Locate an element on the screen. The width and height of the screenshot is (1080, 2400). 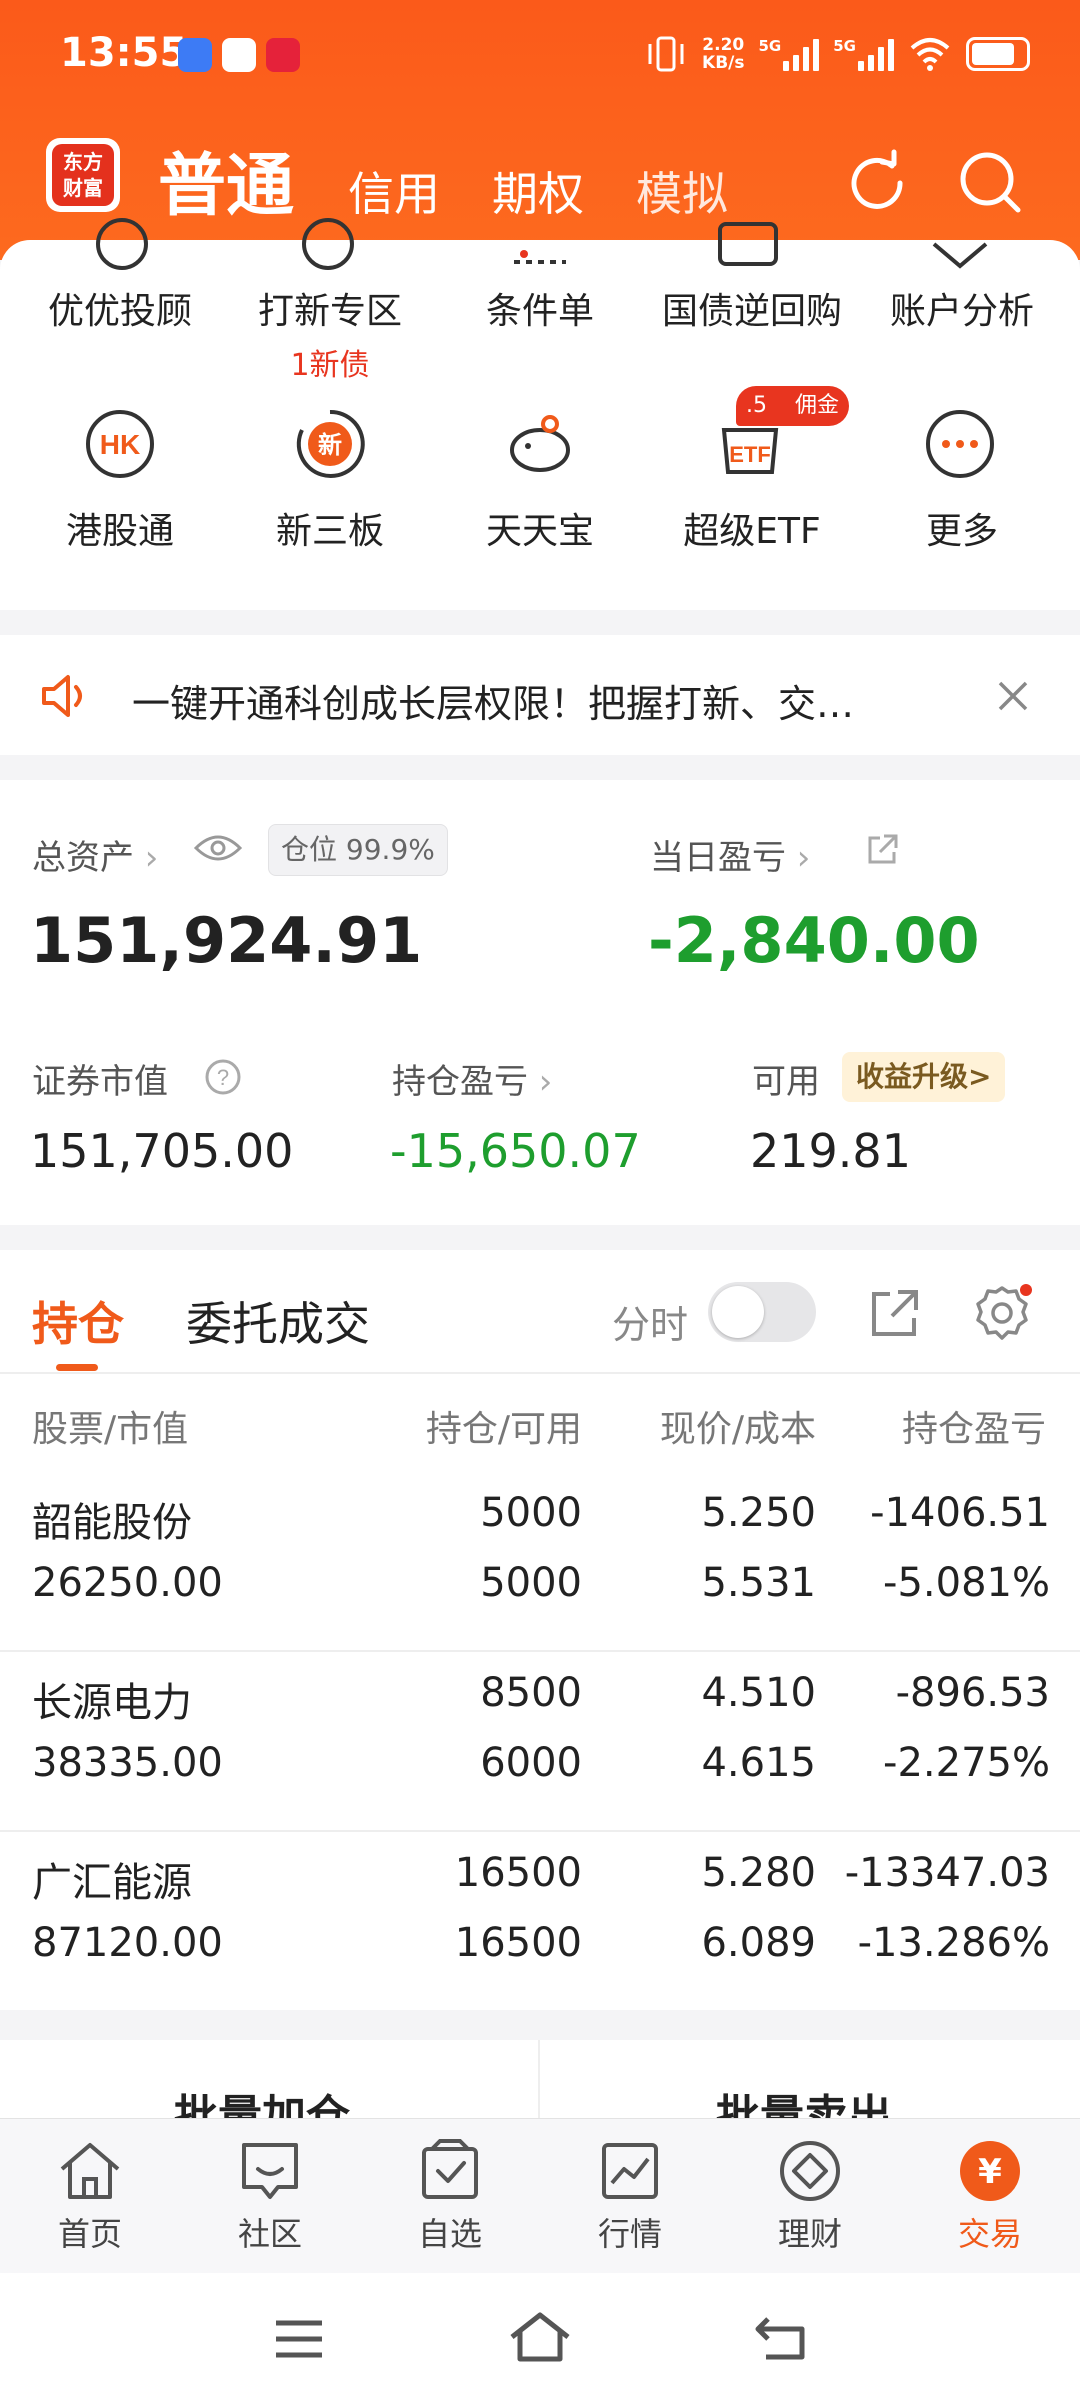
stock-market-value: 38335.00 is located at coordinates (127, 1763).